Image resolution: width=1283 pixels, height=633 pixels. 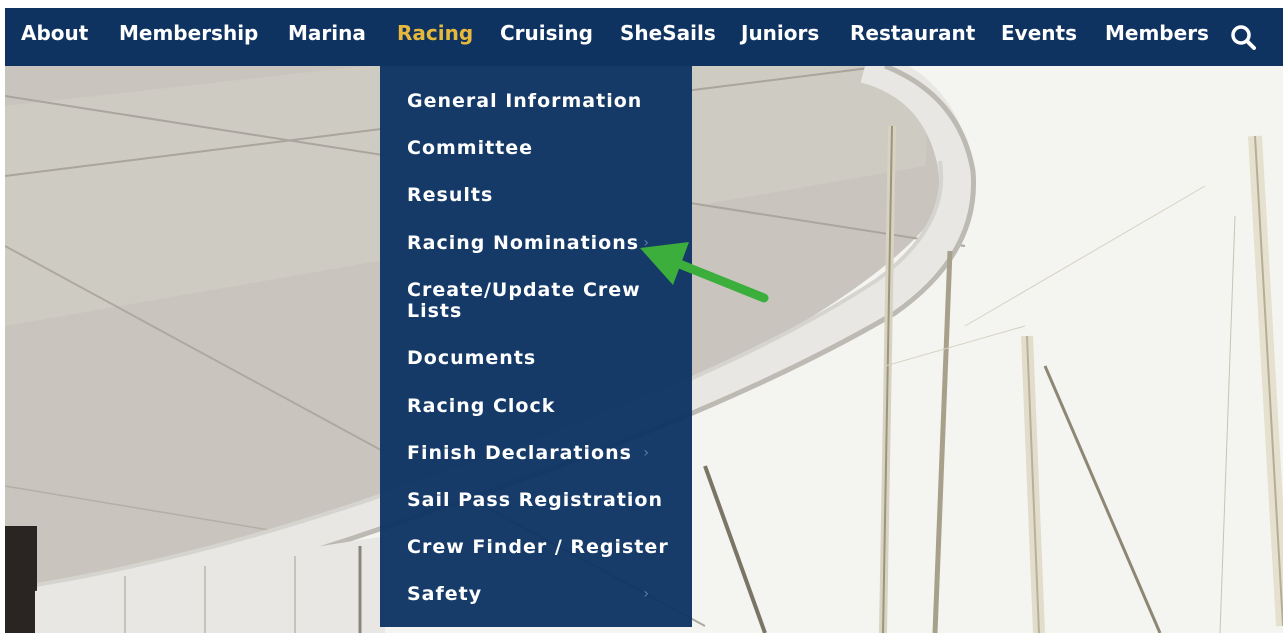 I want to click on menu-item-sail-pass-registration: Sail Pass Registration, so click(x=542, y=500).